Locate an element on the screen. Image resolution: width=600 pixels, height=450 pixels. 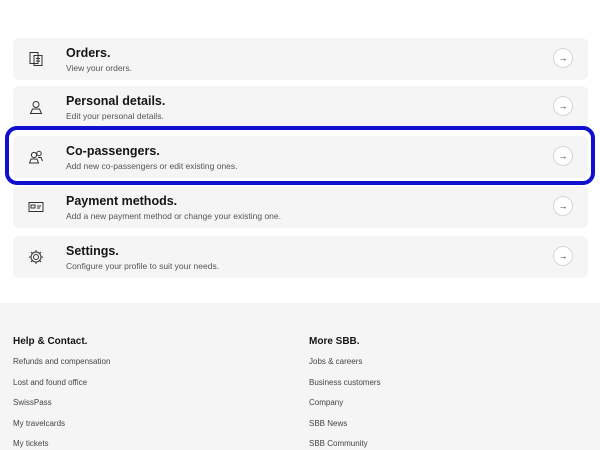
footer-link: Refunds and compensation is located at coordinates (61, 361).